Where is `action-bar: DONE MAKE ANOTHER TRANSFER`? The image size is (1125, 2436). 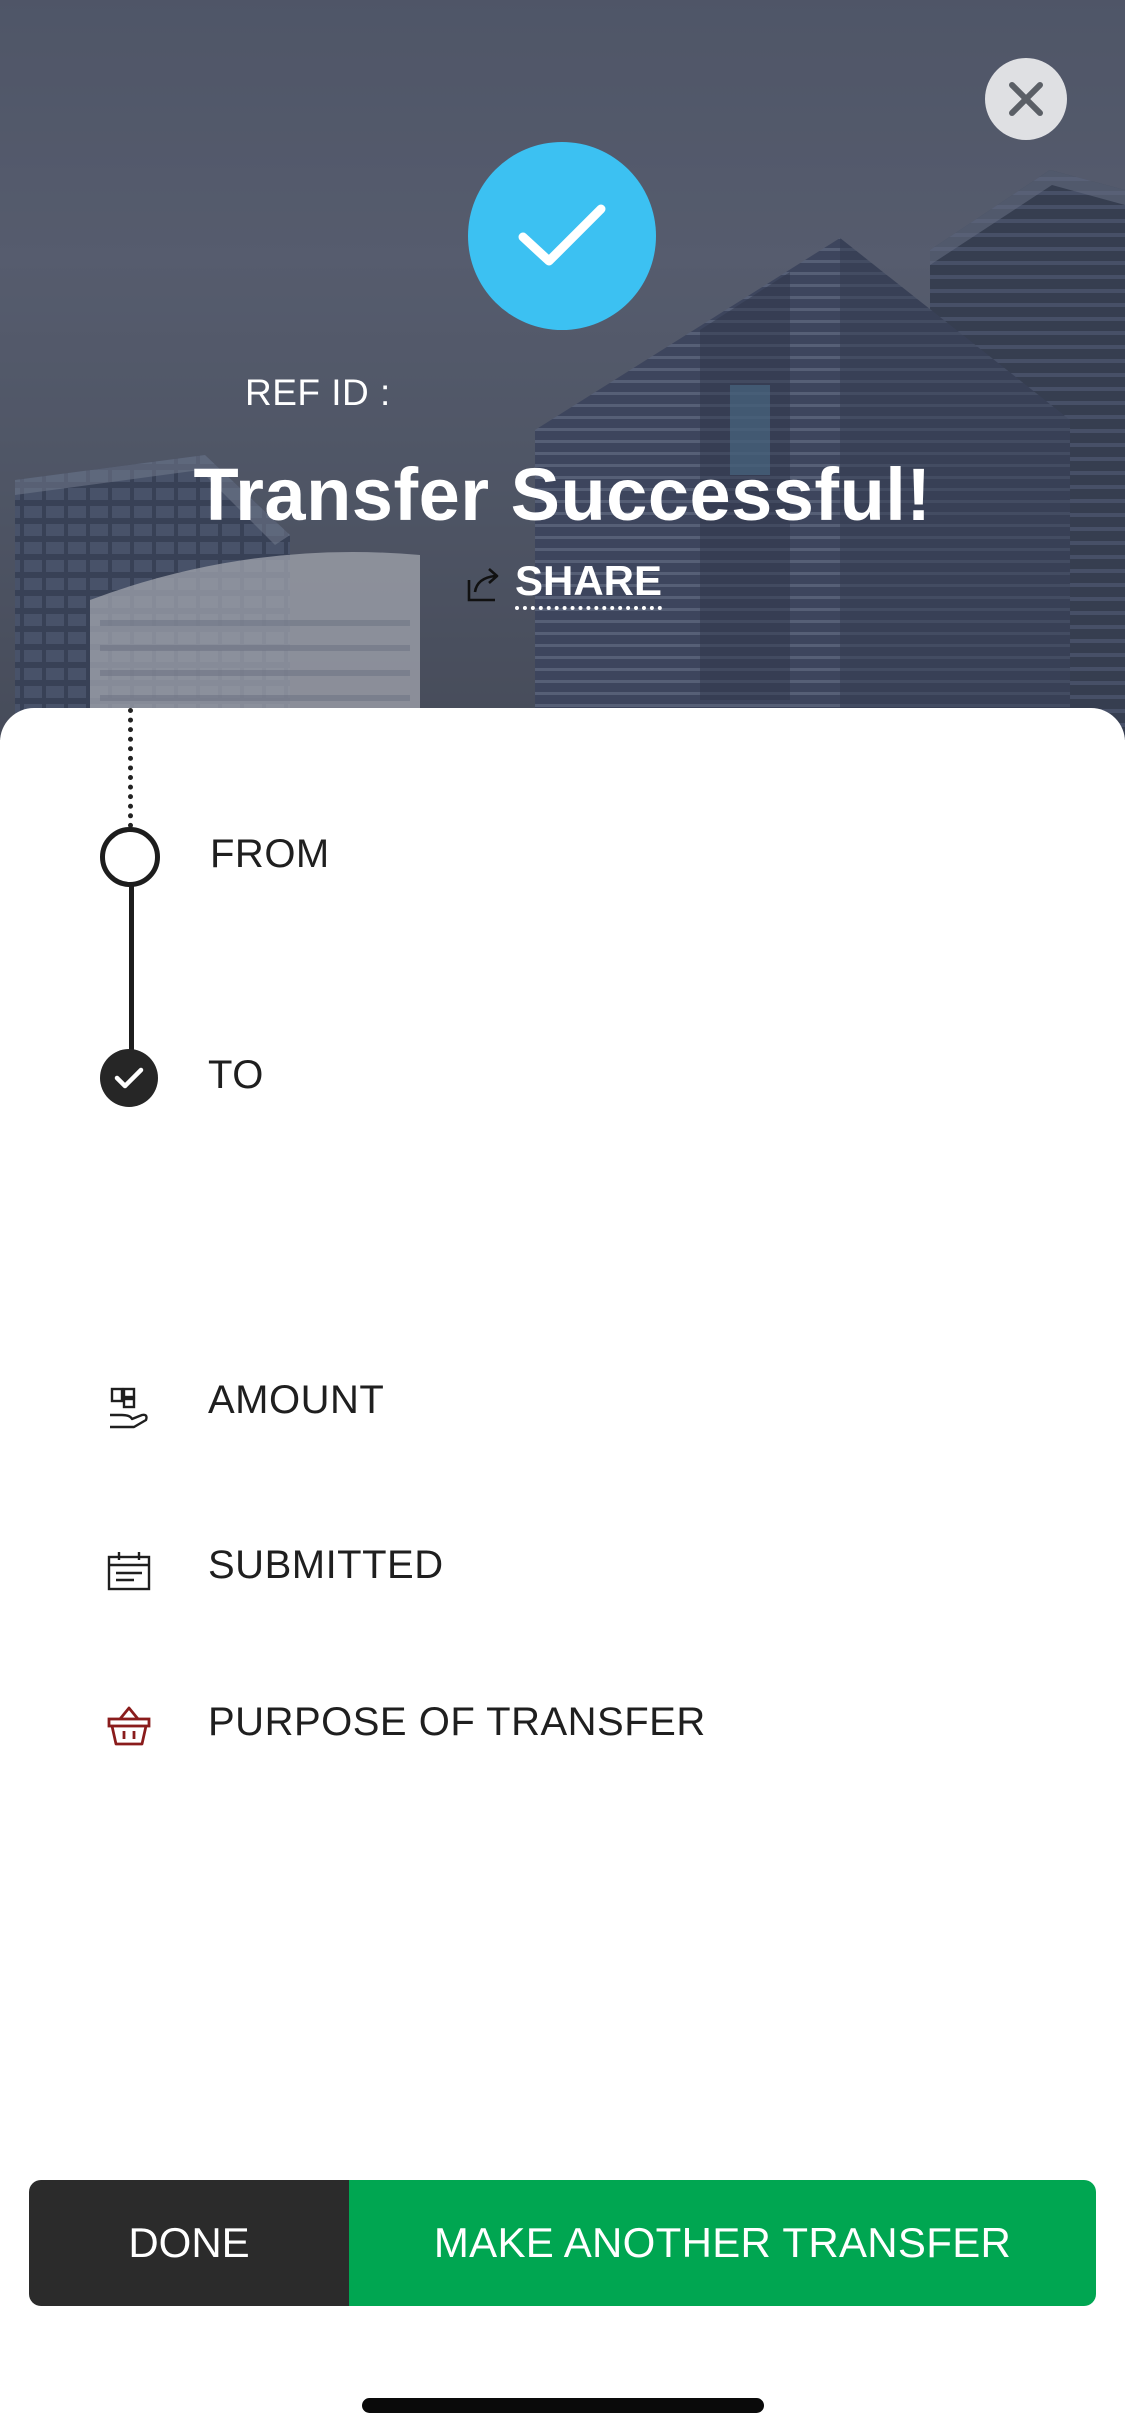 action-bar: DONE MAKE ANOTHER TRANSFER is located at coordinates (562, 2243).